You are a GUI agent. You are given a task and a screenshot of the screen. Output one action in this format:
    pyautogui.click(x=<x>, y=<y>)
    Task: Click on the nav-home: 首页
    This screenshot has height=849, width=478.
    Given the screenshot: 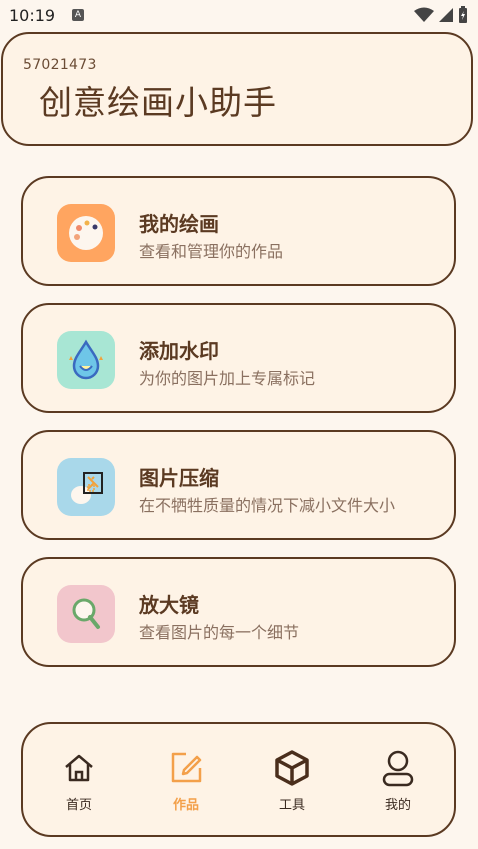 What is the action you would take?
    pyautogui.click(x=79, y=783)
    